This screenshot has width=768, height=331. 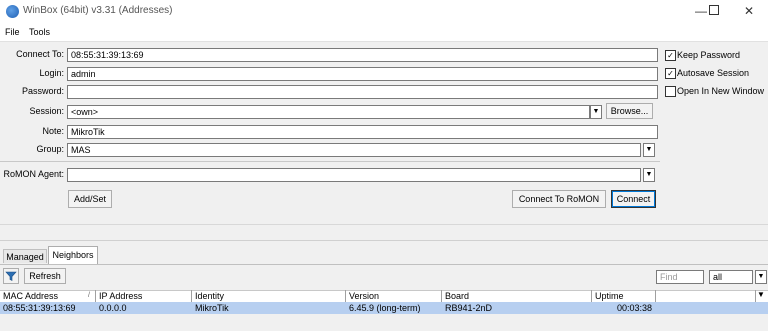 What do you see at coordinates (330, 161) in the screenshot?
I see `form-divider` at bounding box center [330, 161].